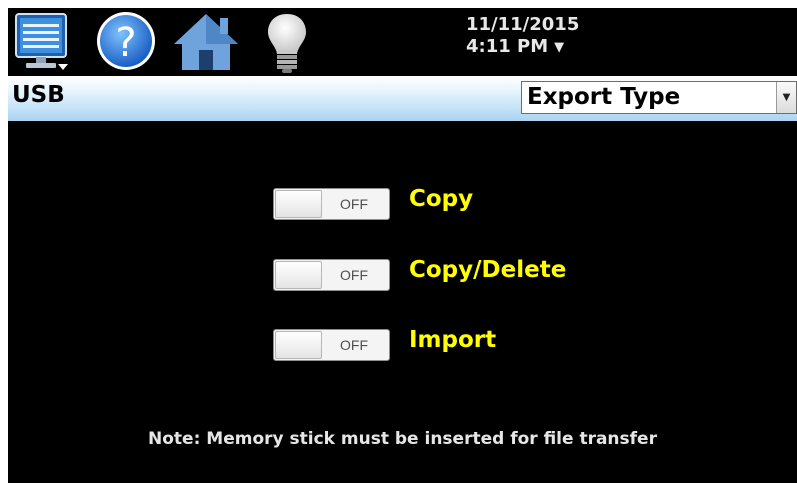 The image size is (797, 483). I want to click on lightbulb-button, so click(287, 42).